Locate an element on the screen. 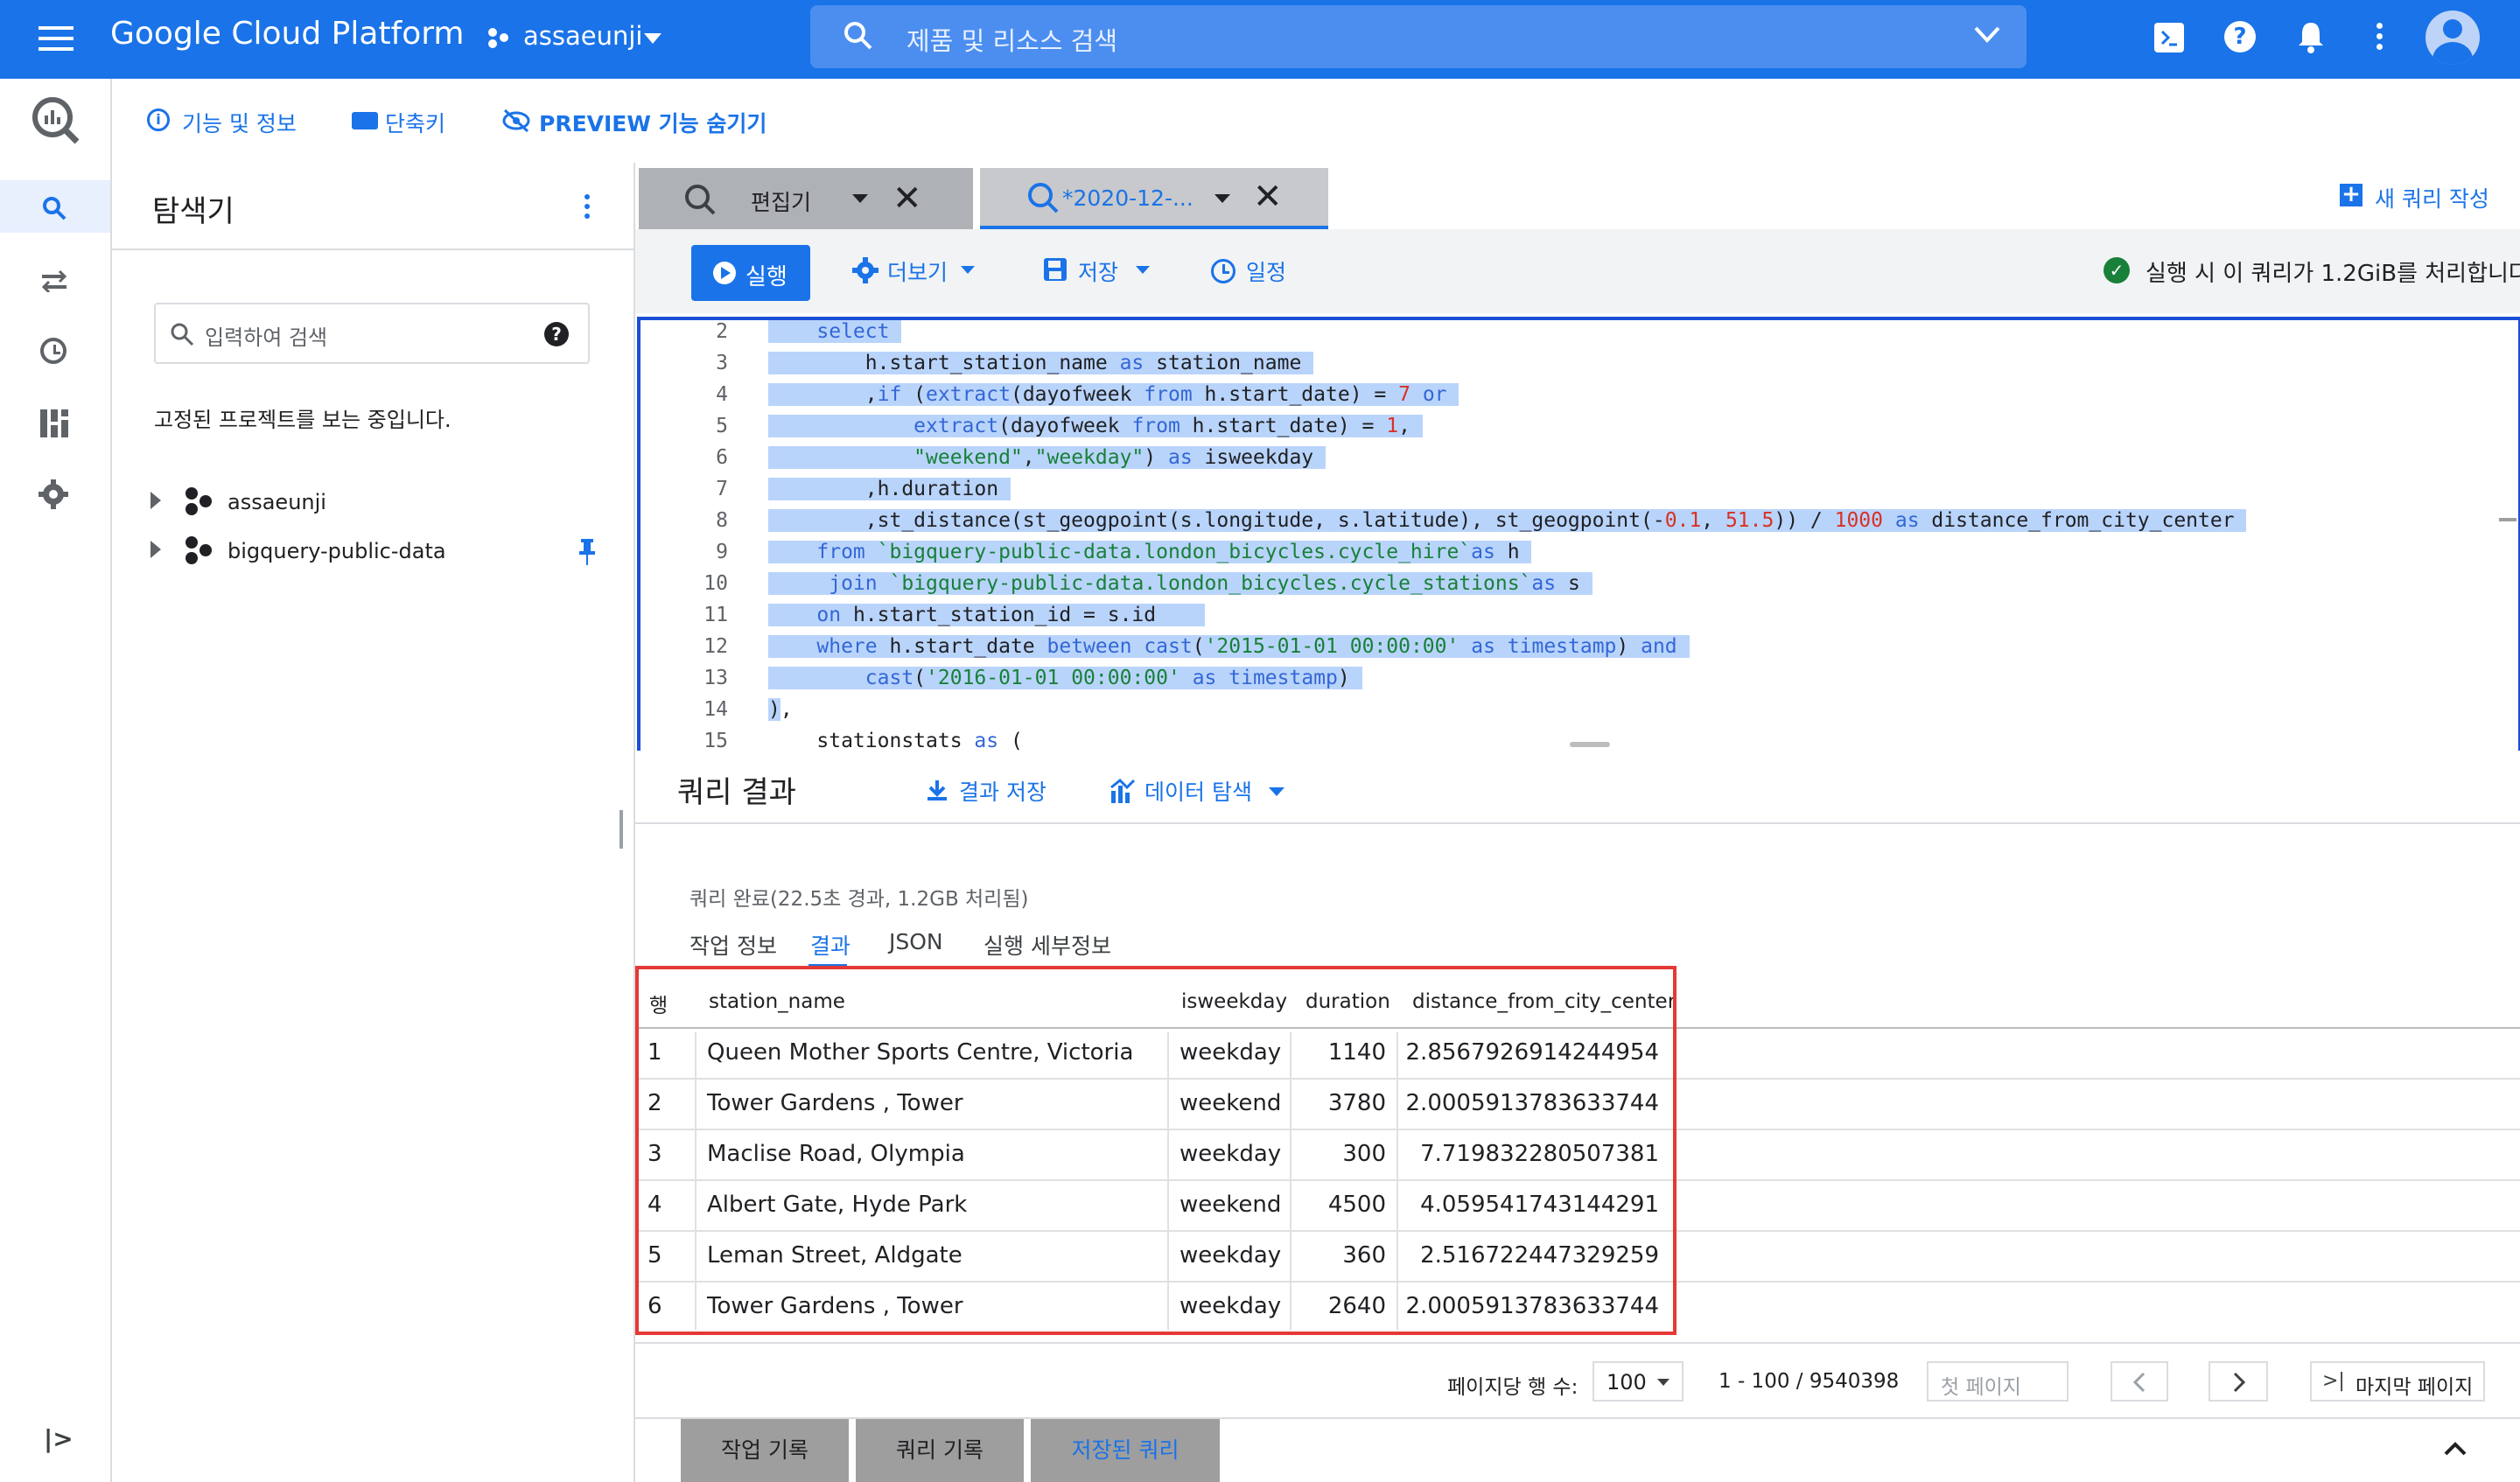 This screenshot has width=2520, height=1482. history-clock-icon is located at coordinates (53, 351).